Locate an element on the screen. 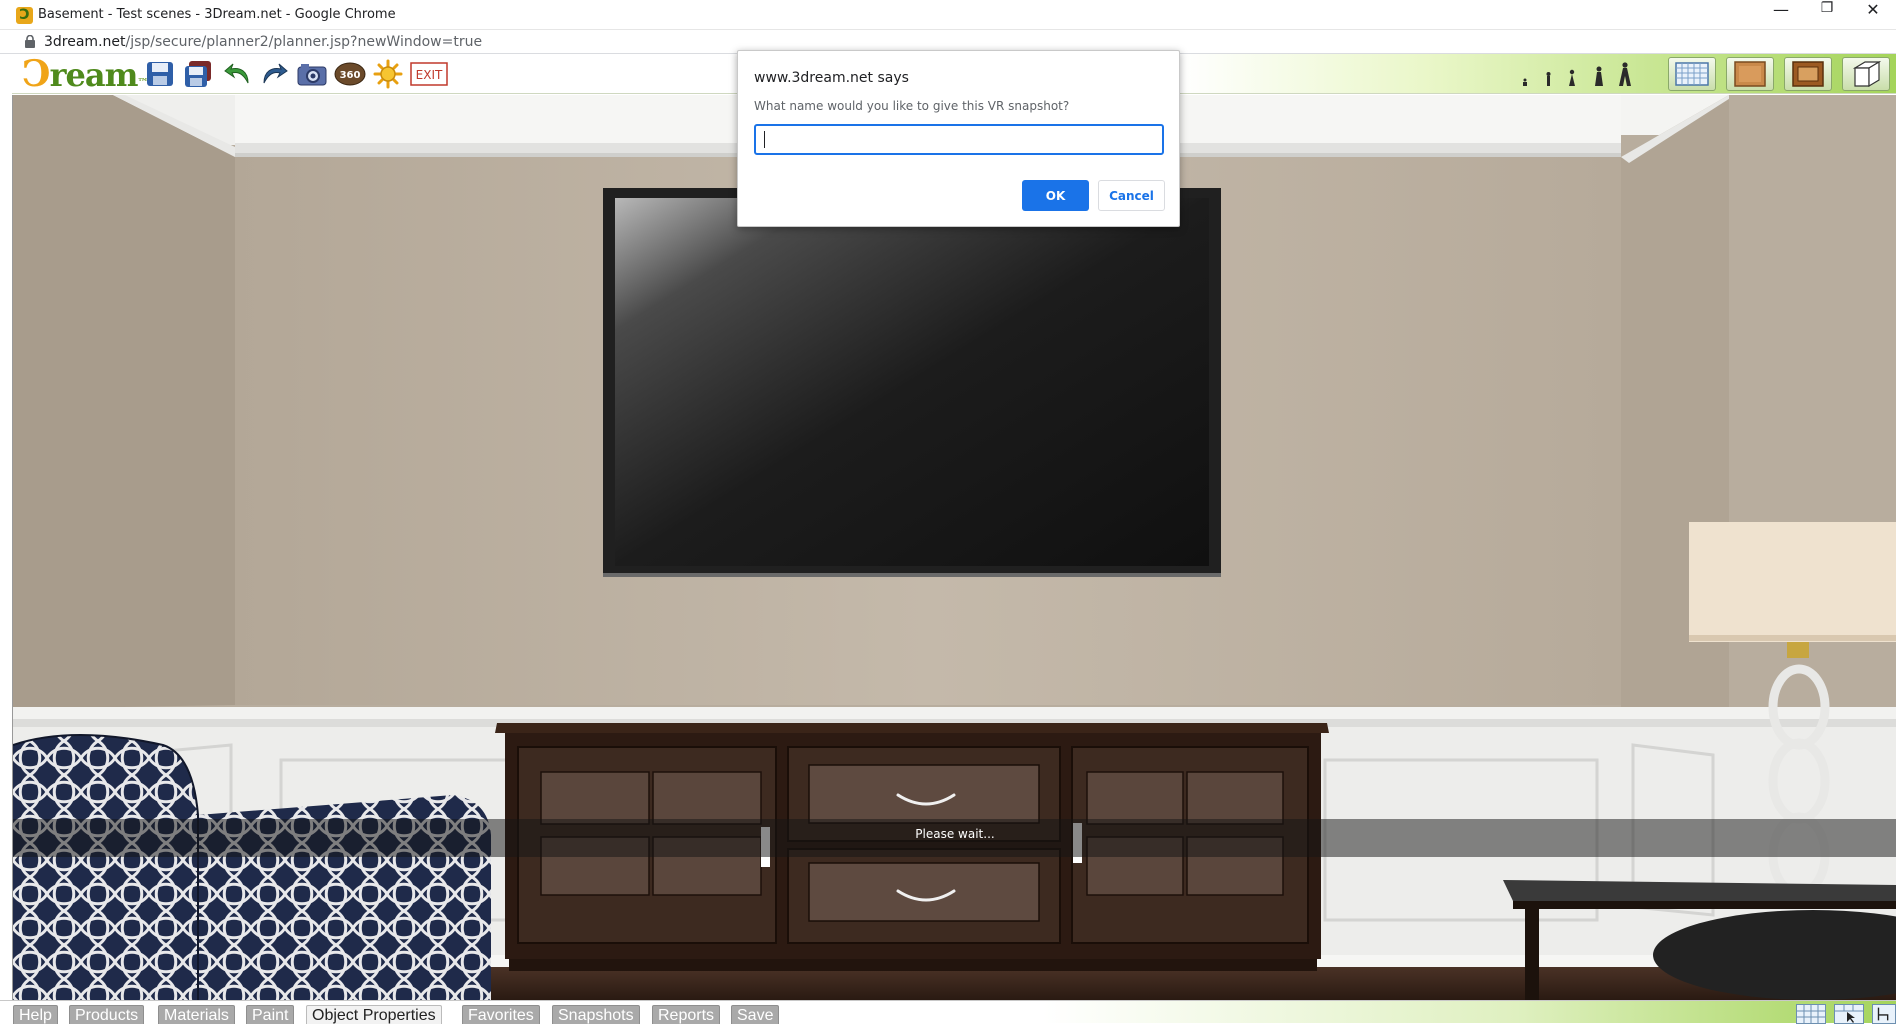 The image size is (1896, 1025). tab-paint: Paint is located at coordinates (270, 1014).